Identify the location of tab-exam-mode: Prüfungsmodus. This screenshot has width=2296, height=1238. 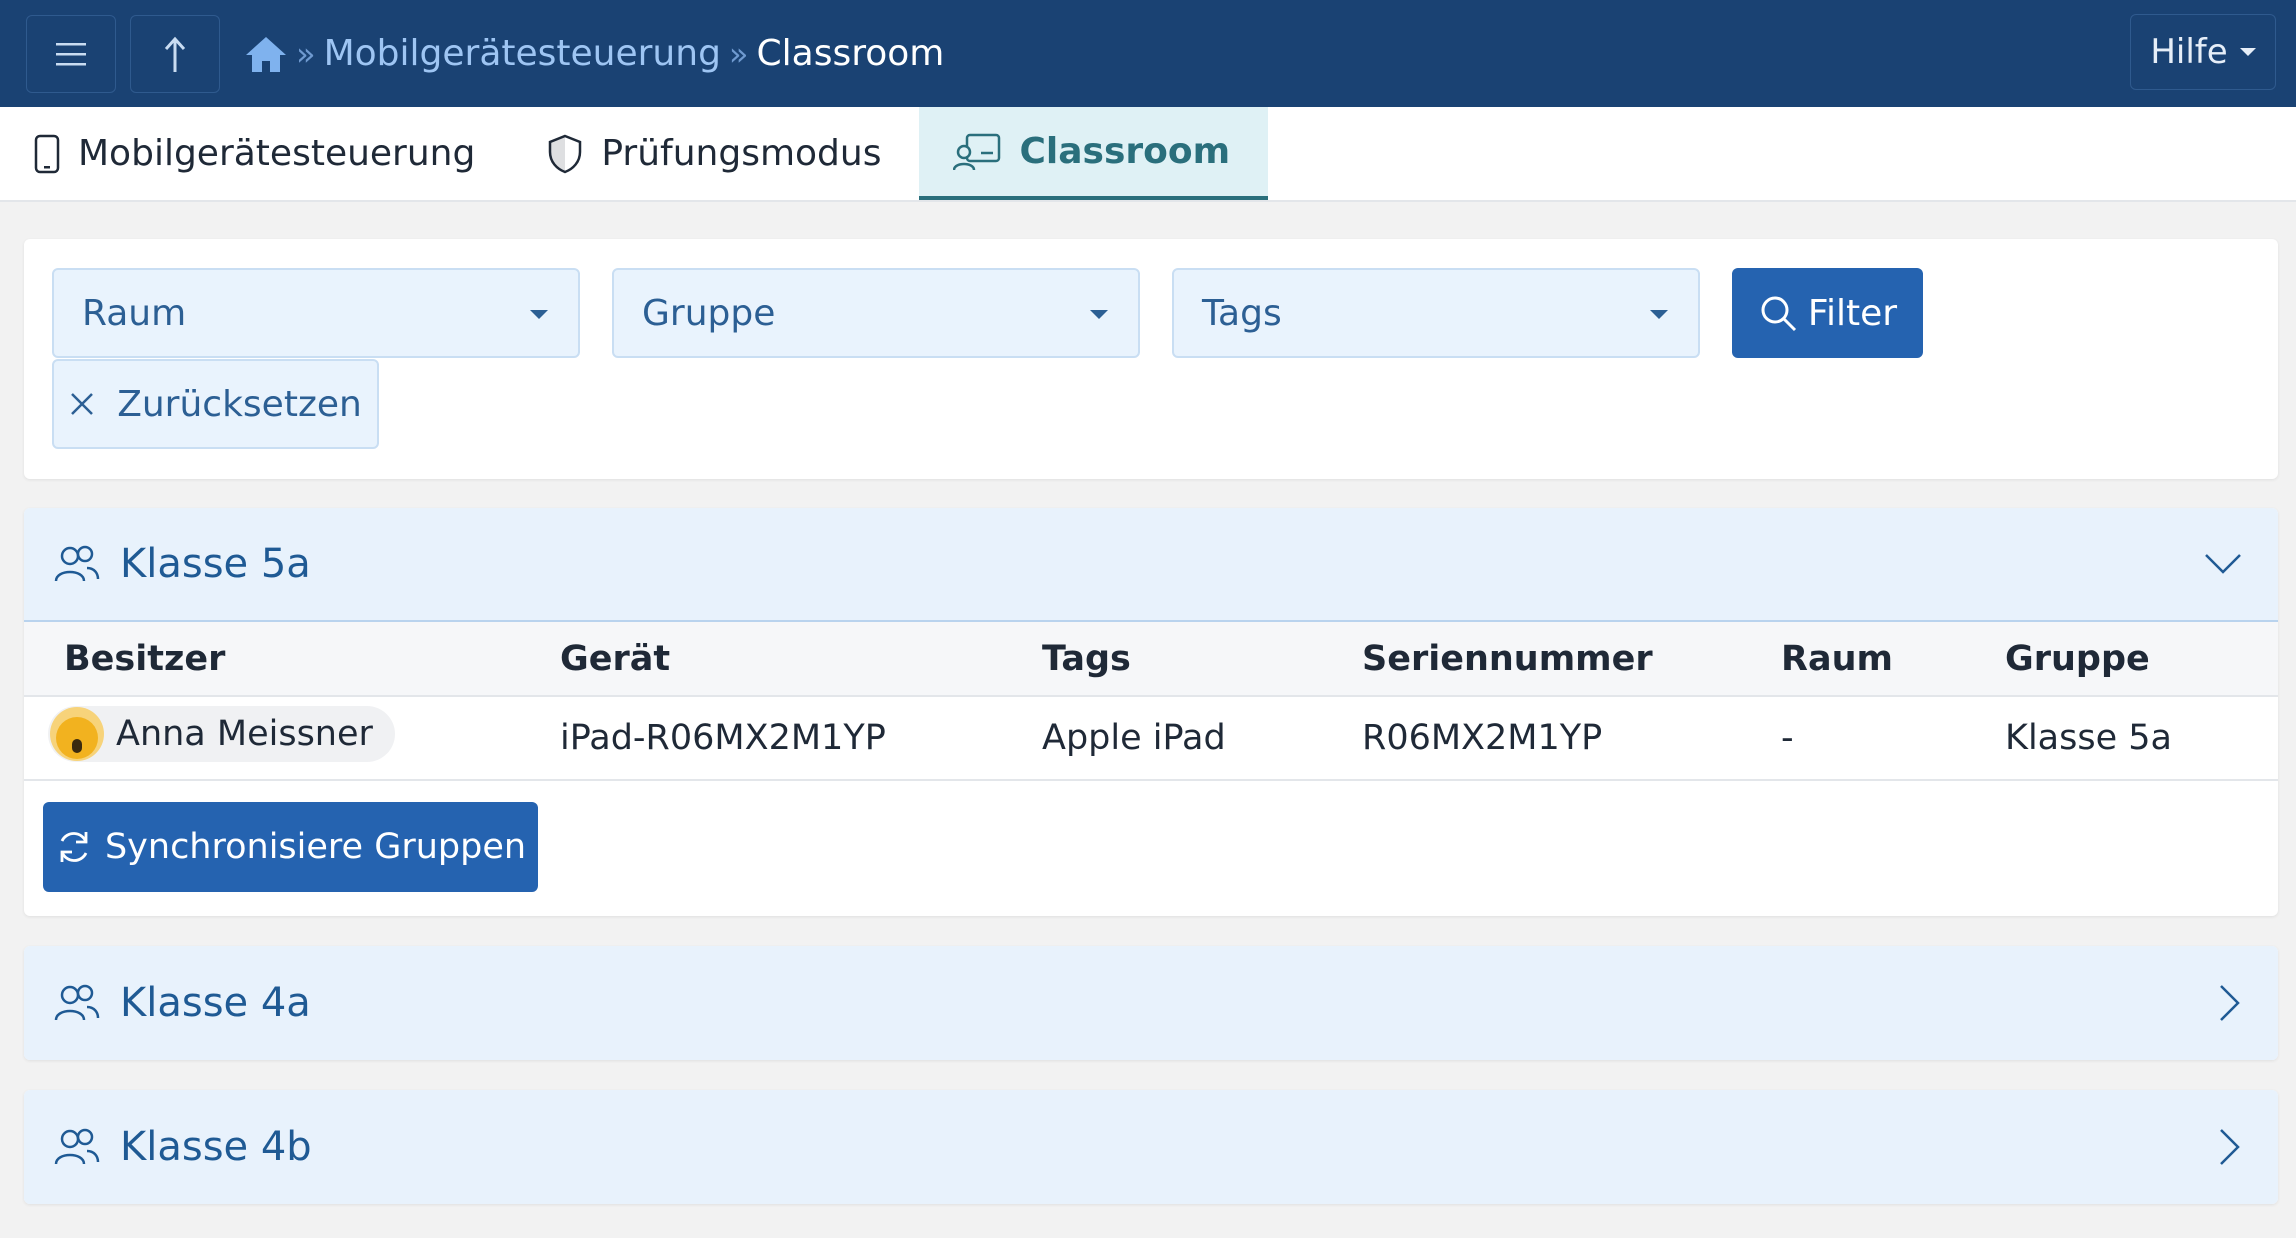
(716, 153).